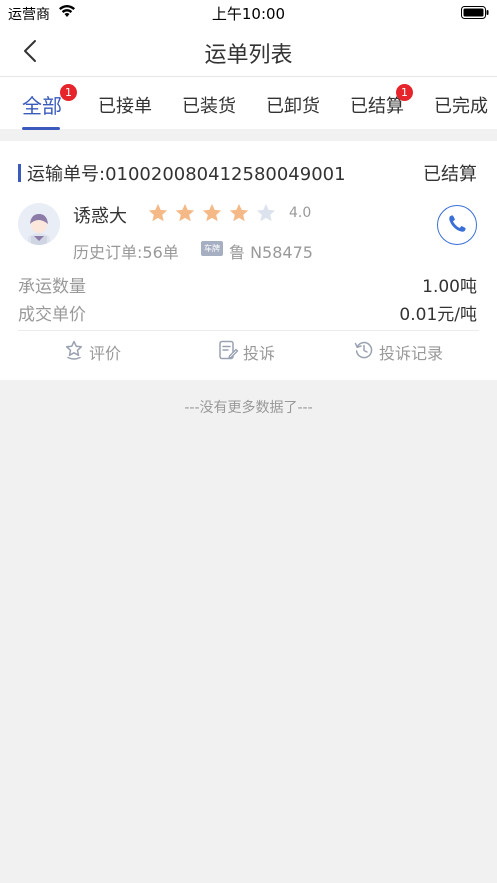 This screenshot has height=883, width=497. What do you see at coordinates (52, 315) in the screenshot?
I see `unit-price-label: 成交单价` at bounding box center [52, 315].